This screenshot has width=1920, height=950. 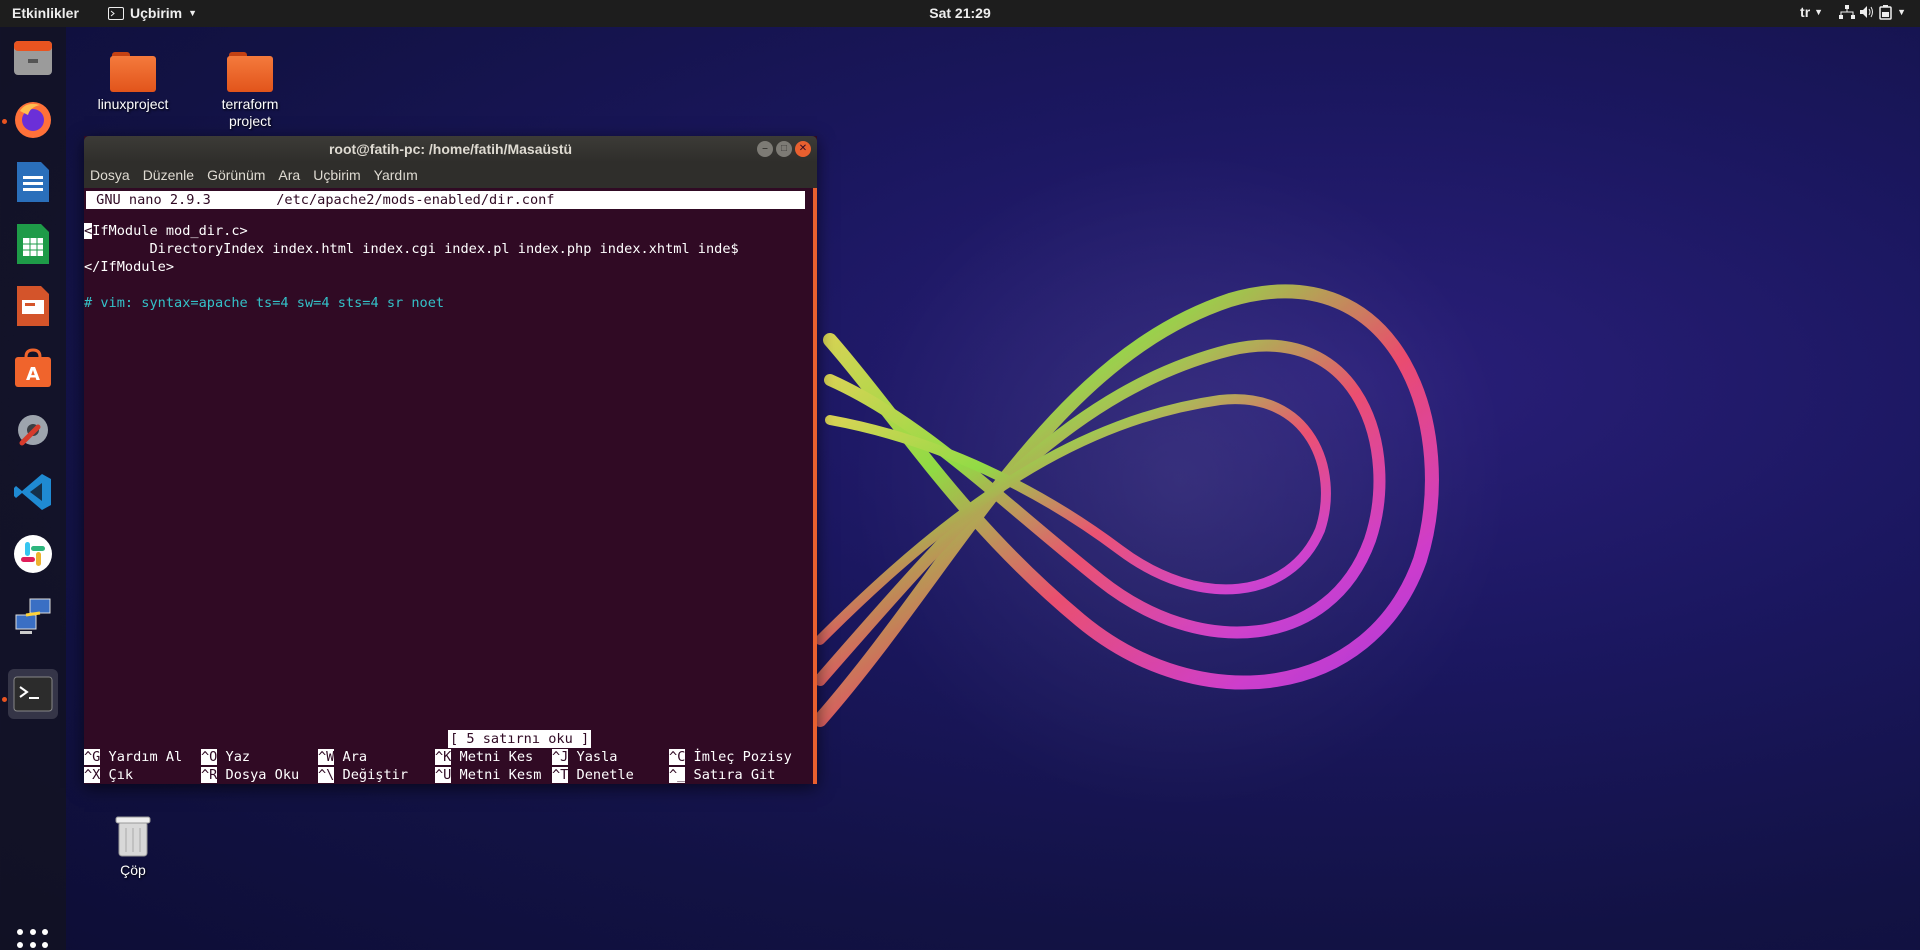 I want to click on shortcut-label: Dosya Oku, so click(x=258, y=775).